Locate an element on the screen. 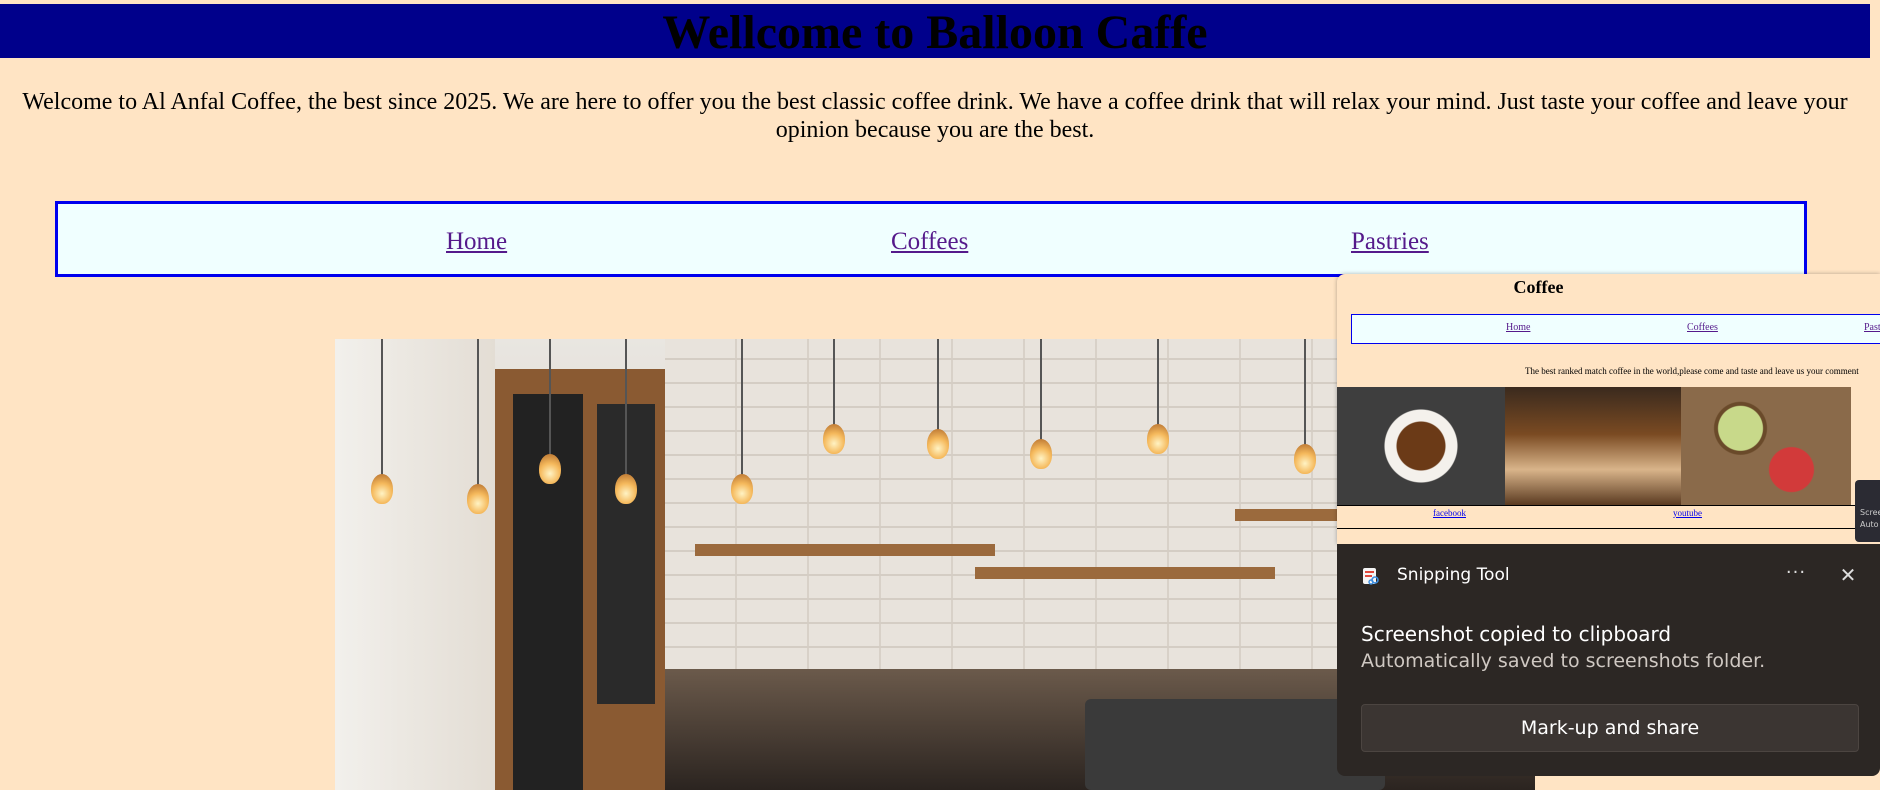 The image size is (1880, 790). toast-message: Screenshot copied to clipboard is located at coordinates (1516, 634).